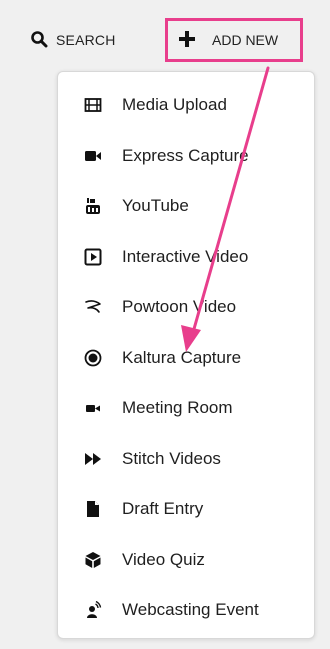 The height and width of the screenshot is (649, 330). What do you see at coordinates (93, 105) in the screenshot?
I see `film-icon` at bounding box center [93, 105].